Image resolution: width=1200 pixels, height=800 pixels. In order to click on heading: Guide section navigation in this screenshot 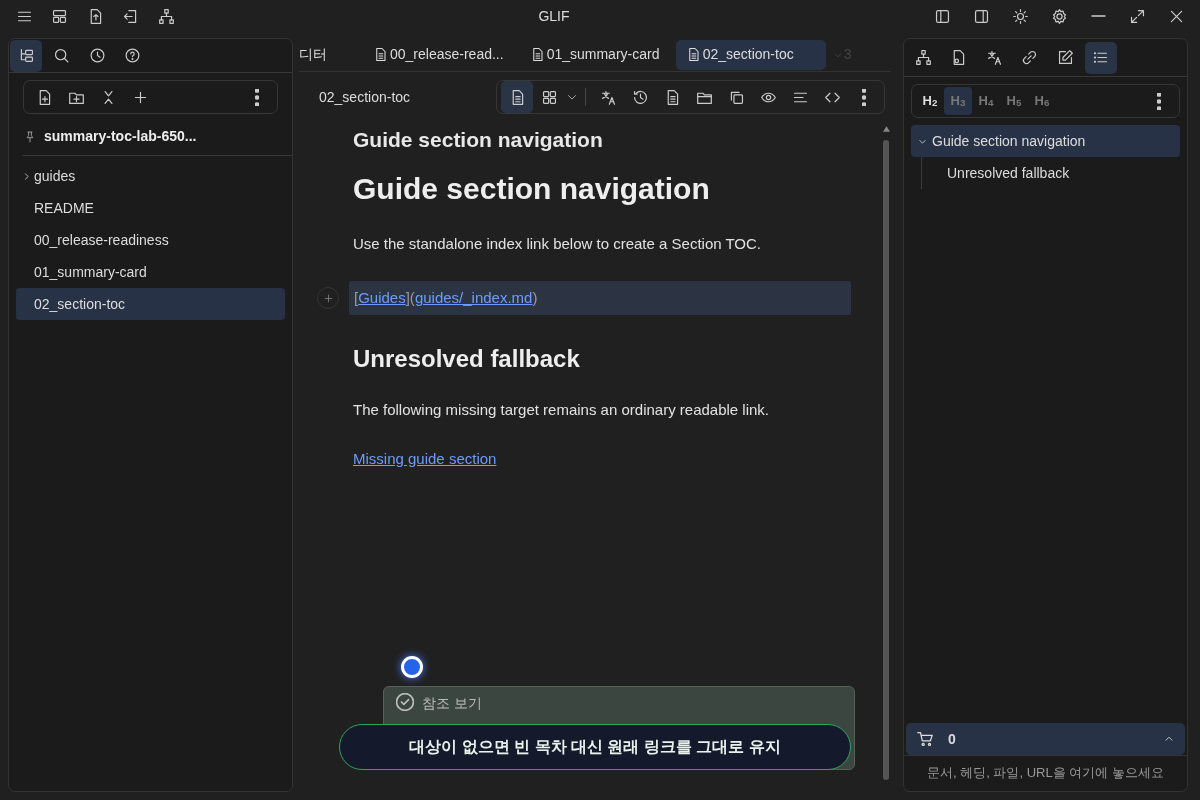, I will do `click(532, 188)`.